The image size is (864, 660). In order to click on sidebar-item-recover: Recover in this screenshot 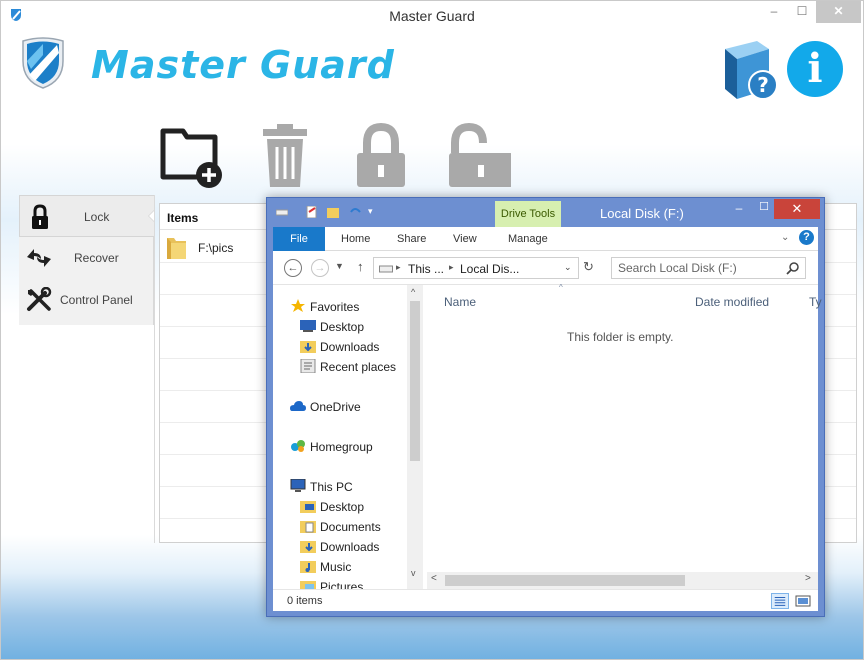, I will do `click(86, 258)`.